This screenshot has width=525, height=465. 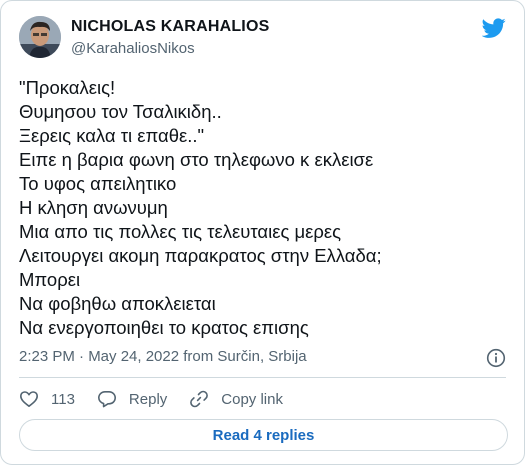 I want to click on reply-button: Reply, so click(x=132, y=399).